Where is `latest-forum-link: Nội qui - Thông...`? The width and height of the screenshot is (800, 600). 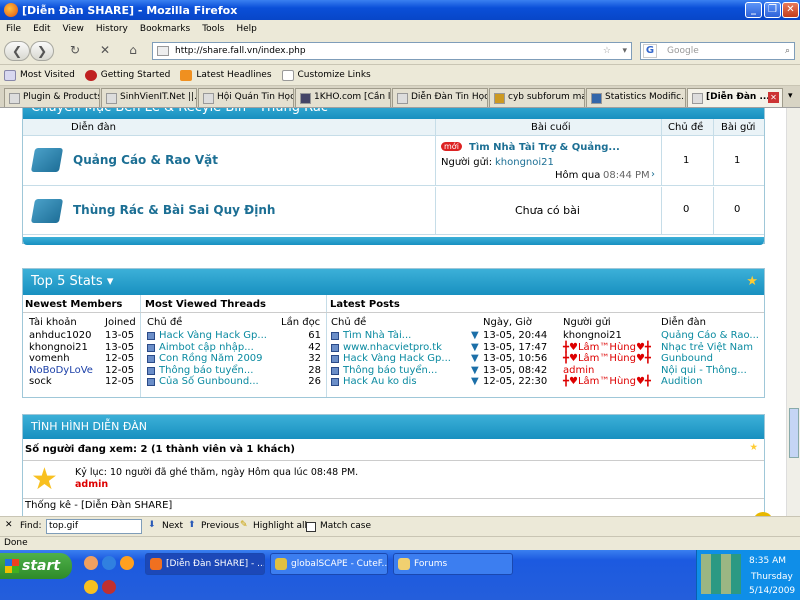 latest-forum-link: Nội qui - Thông... is located at coordinates (704, 370).